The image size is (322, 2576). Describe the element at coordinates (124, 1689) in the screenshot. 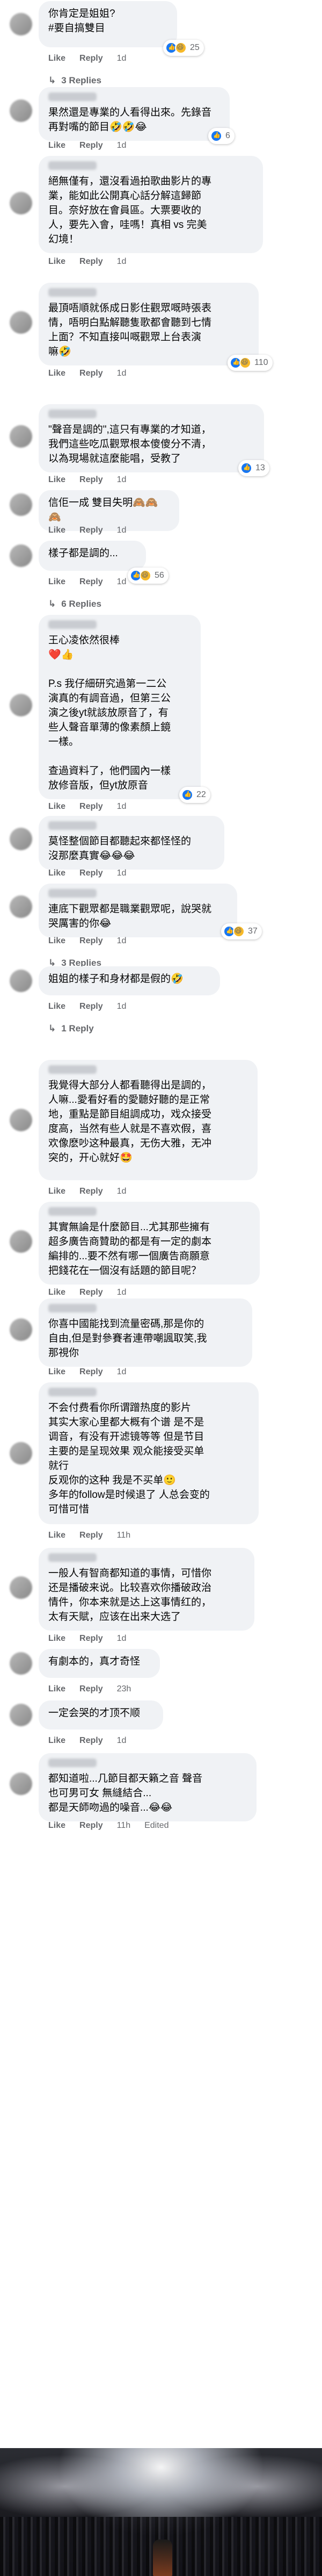

I see `comment-timestamp: 23h` at that location.